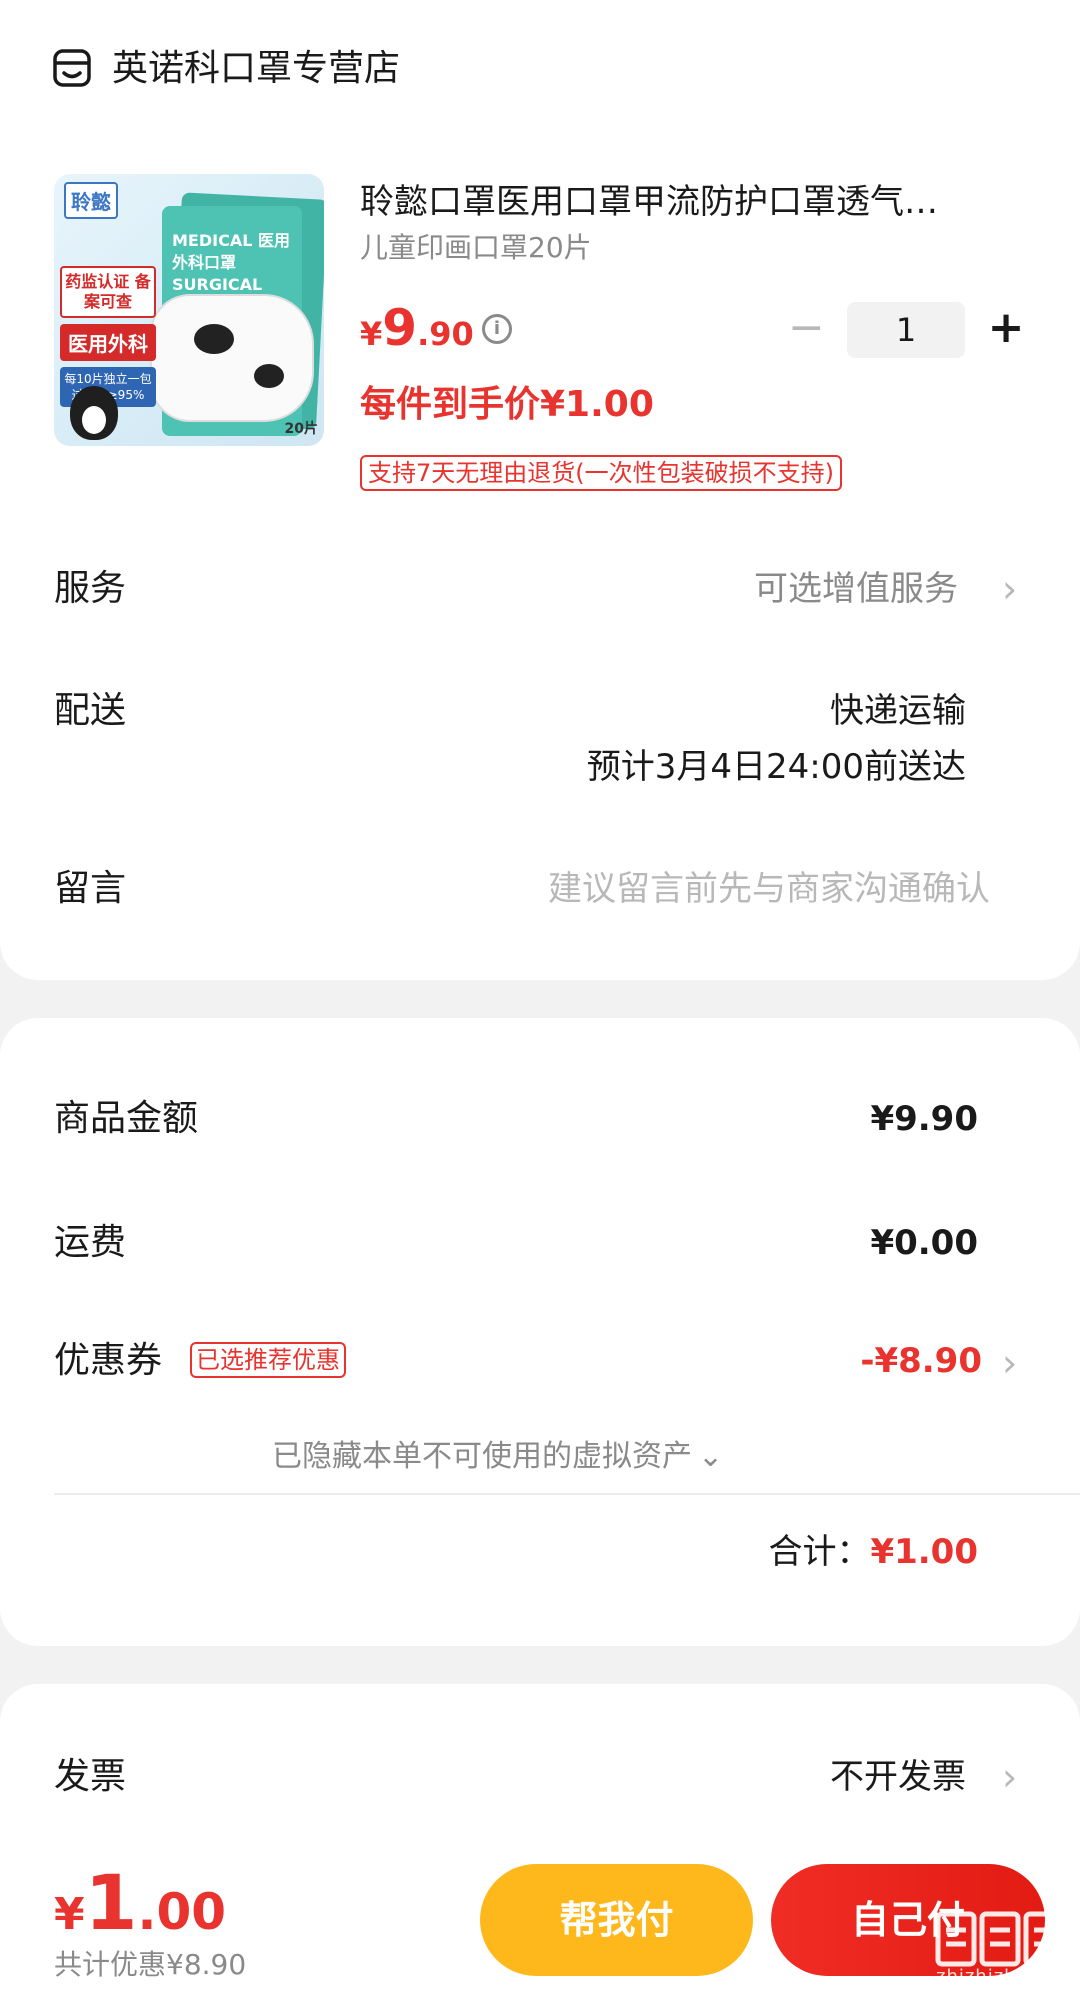 The width and height of the screenshot is (1080, 1997). I want to click on chevron-down-icon: ⌄, so click(711, 1456).